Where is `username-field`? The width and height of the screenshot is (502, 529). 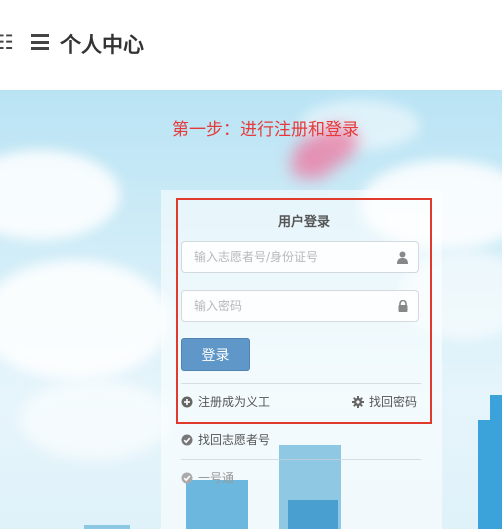 username-field is located at coordinates (300, 257).